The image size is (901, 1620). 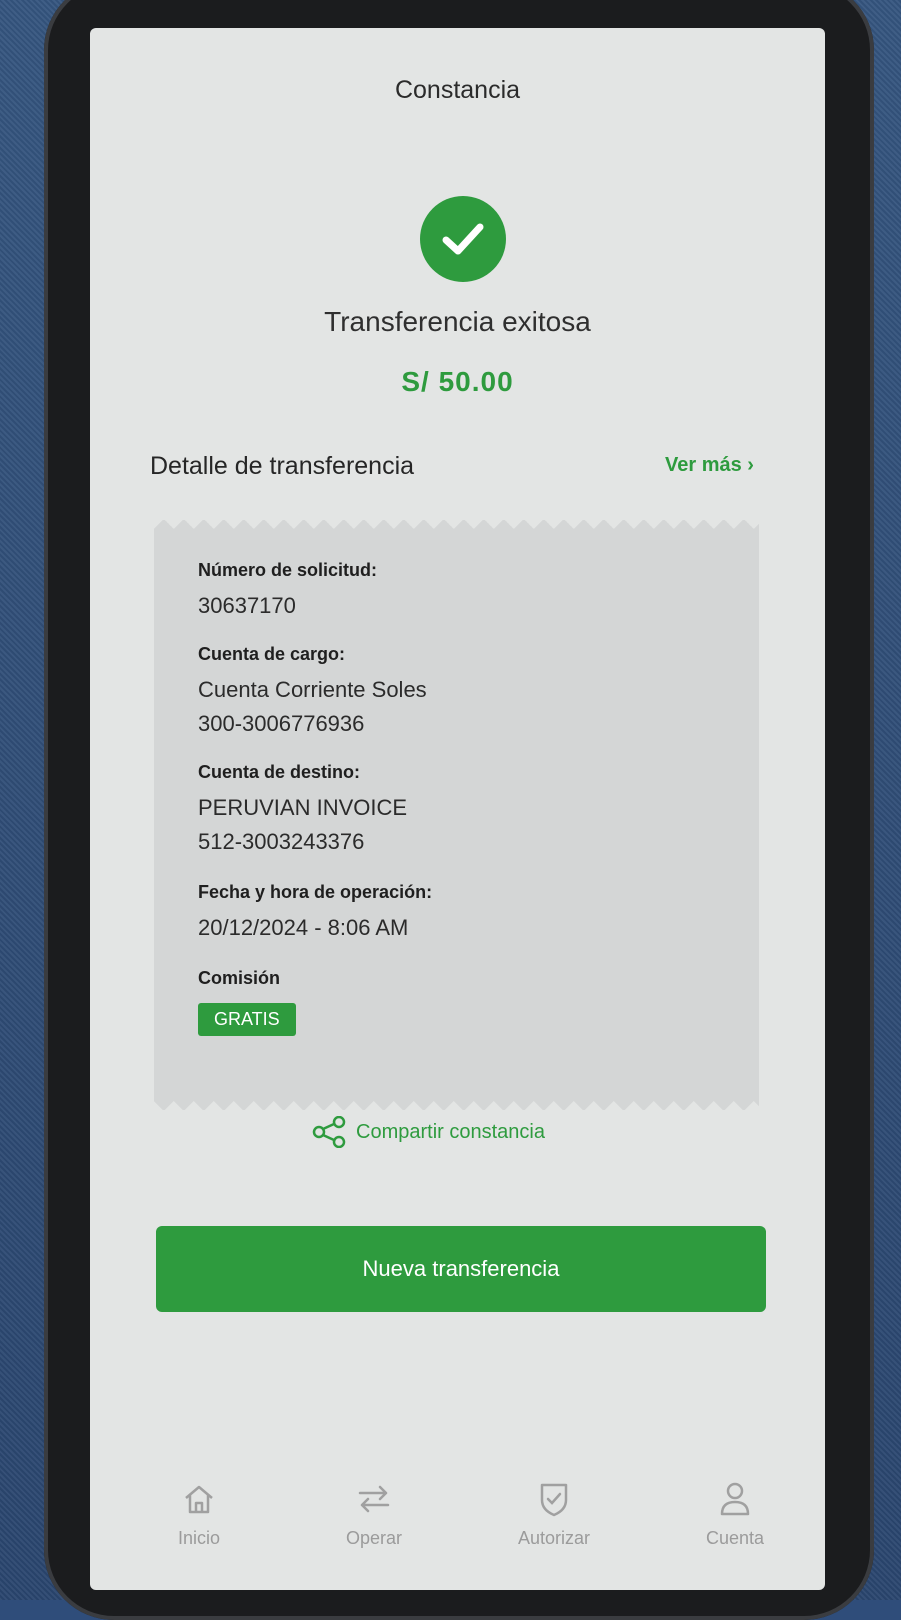 I want to click on bottom-tabbar: Inicio Operar Autorizar Cuenta, so click(x=457, y=1533).